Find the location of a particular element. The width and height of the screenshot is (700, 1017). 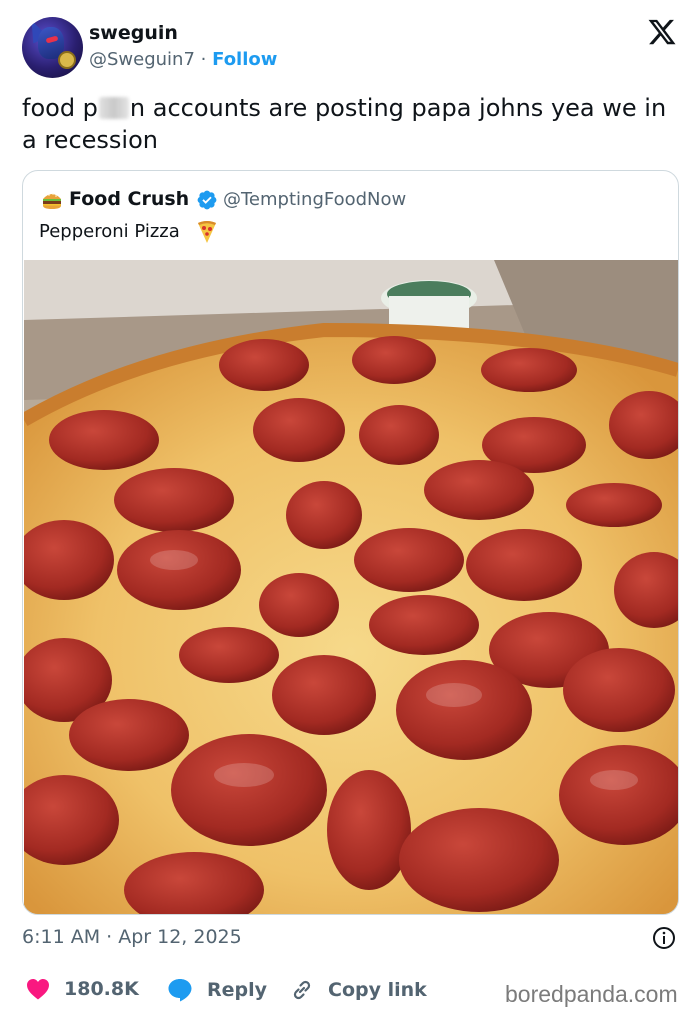

like-button: 180.8K is located at coordinates (82, 989).